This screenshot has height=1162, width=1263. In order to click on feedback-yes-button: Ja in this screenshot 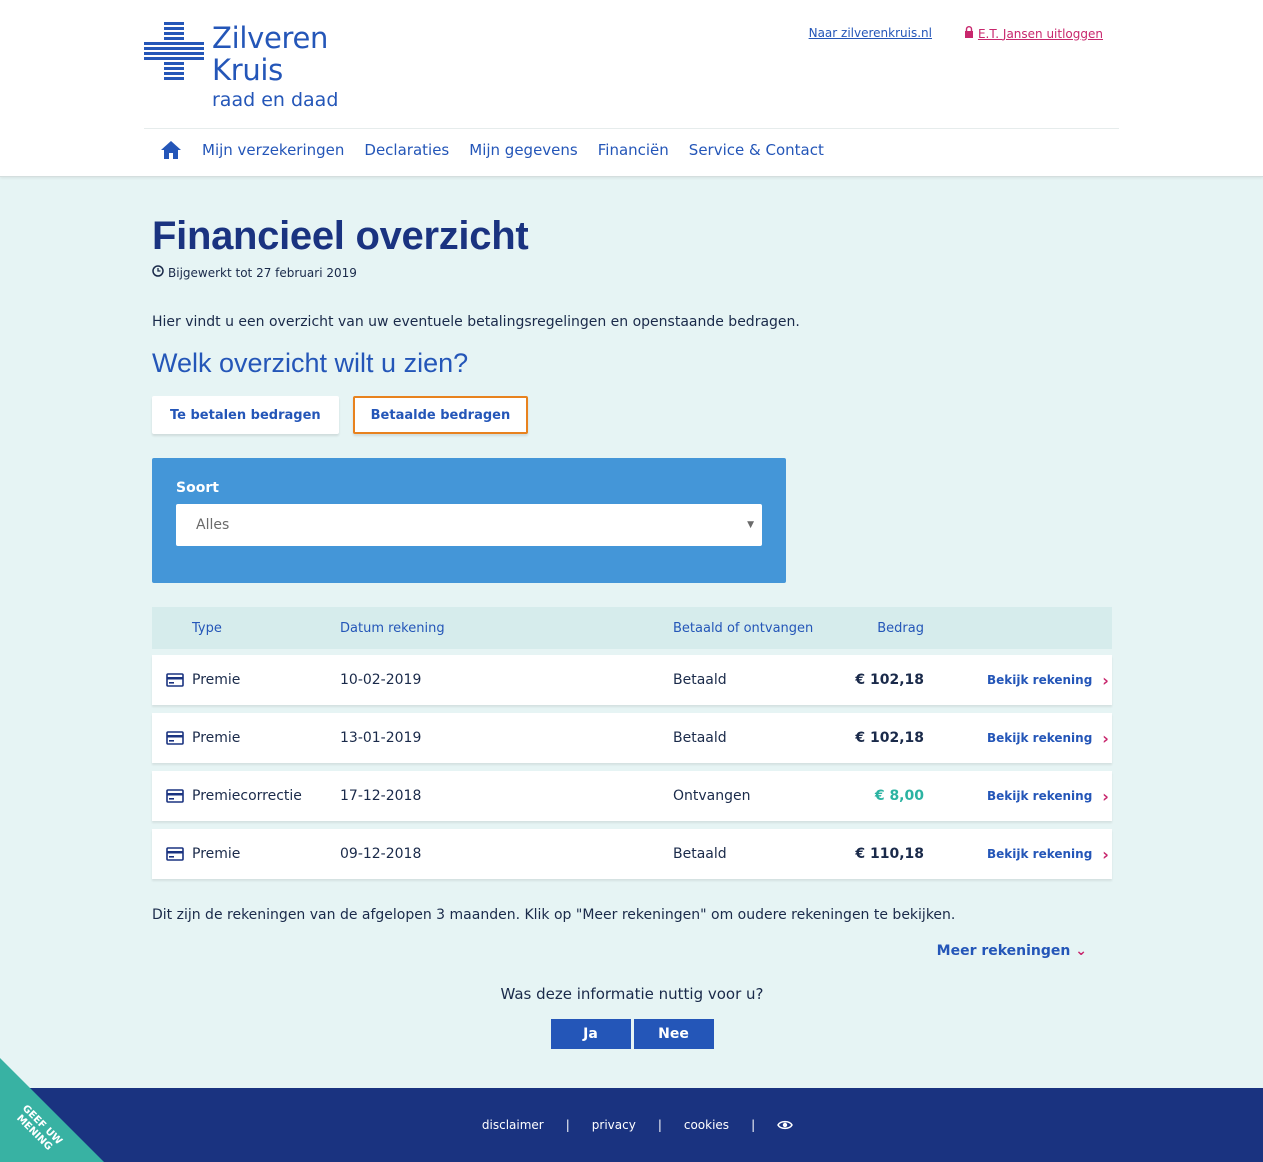, I will do `click(590, 1034)`.